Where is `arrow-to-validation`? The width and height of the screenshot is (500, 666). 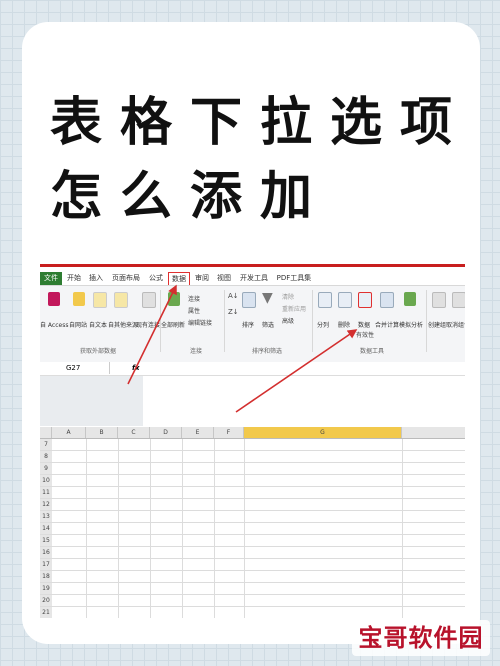
arrow-to-validation is located at coordinates (296, 371).